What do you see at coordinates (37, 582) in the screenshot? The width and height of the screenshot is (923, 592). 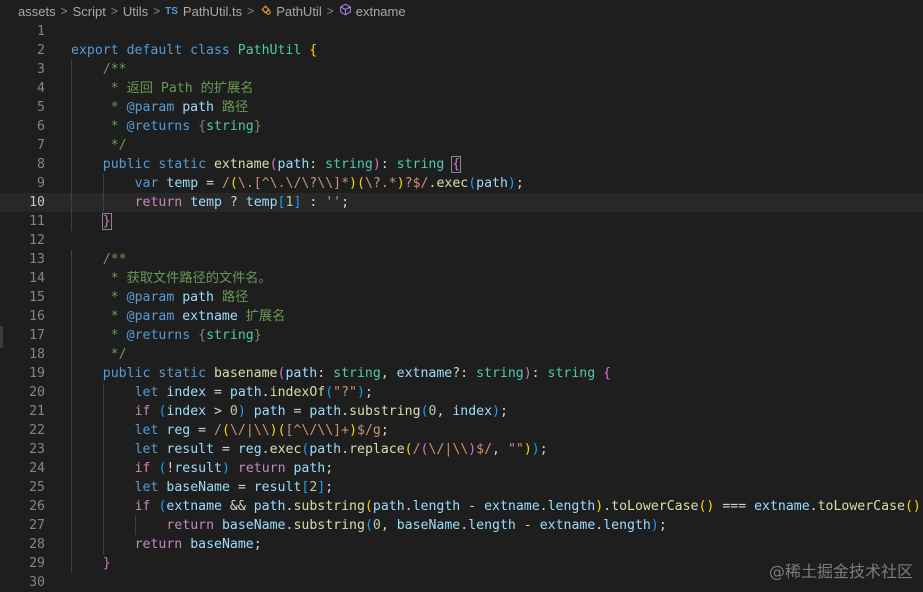 I see `line-number: 30` at bounding box center [37, 582].